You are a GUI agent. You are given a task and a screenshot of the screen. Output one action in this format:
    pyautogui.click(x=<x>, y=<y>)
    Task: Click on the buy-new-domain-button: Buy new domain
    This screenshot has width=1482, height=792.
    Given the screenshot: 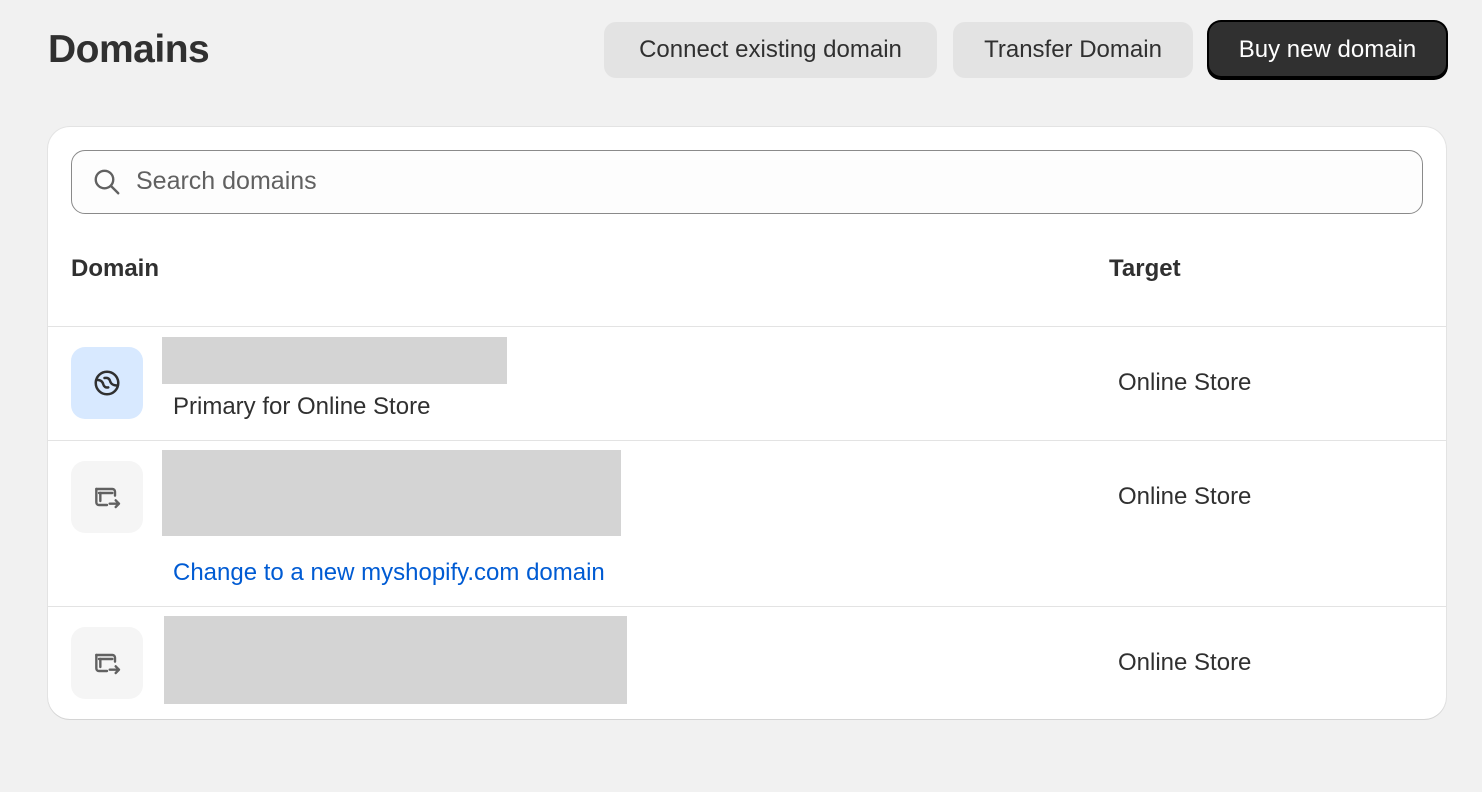 What is the action you would take?
    pyautogui.click(x=1327, y=50)
    